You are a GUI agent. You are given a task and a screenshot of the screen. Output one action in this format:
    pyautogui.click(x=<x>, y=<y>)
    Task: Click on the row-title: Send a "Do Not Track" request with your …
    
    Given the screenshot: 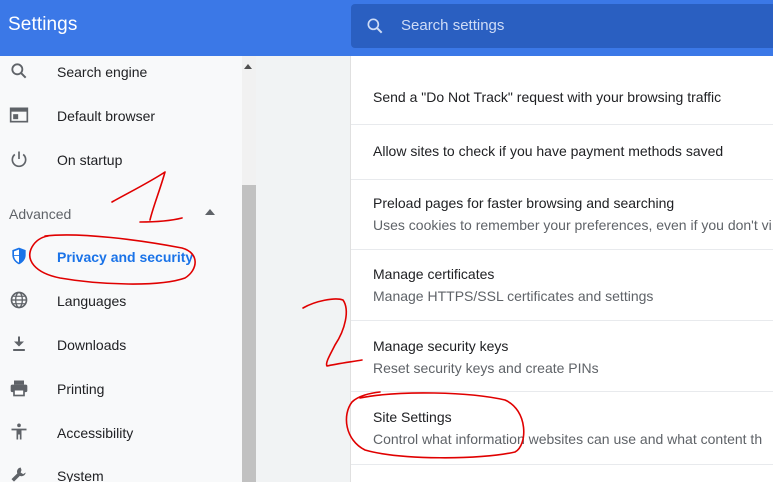 What is the action you would take?
    pyautogui.click(x=547, y=97)
    